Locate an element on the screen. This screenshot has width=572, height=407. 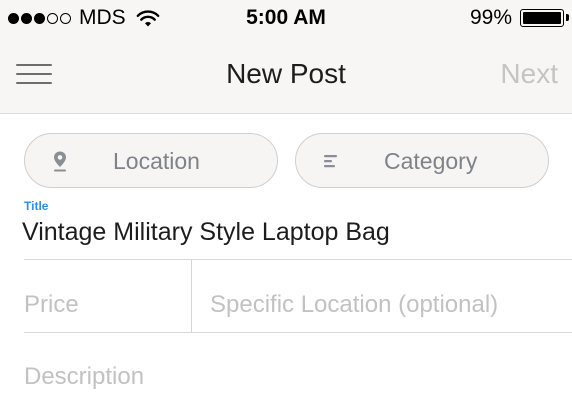
battery-icon is located at coordinates (544, 18).